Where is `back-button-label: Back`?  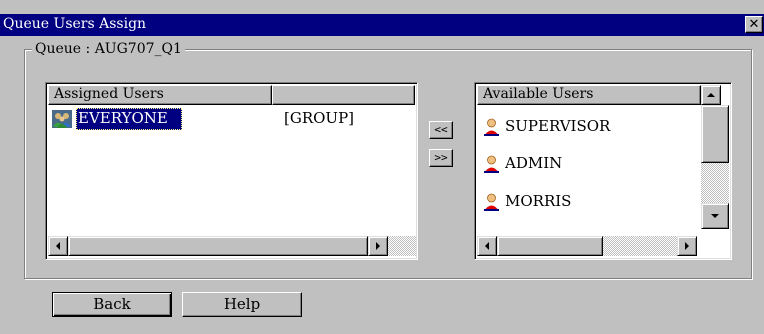
back-button-label: Back is located at coordinates (112, 304).